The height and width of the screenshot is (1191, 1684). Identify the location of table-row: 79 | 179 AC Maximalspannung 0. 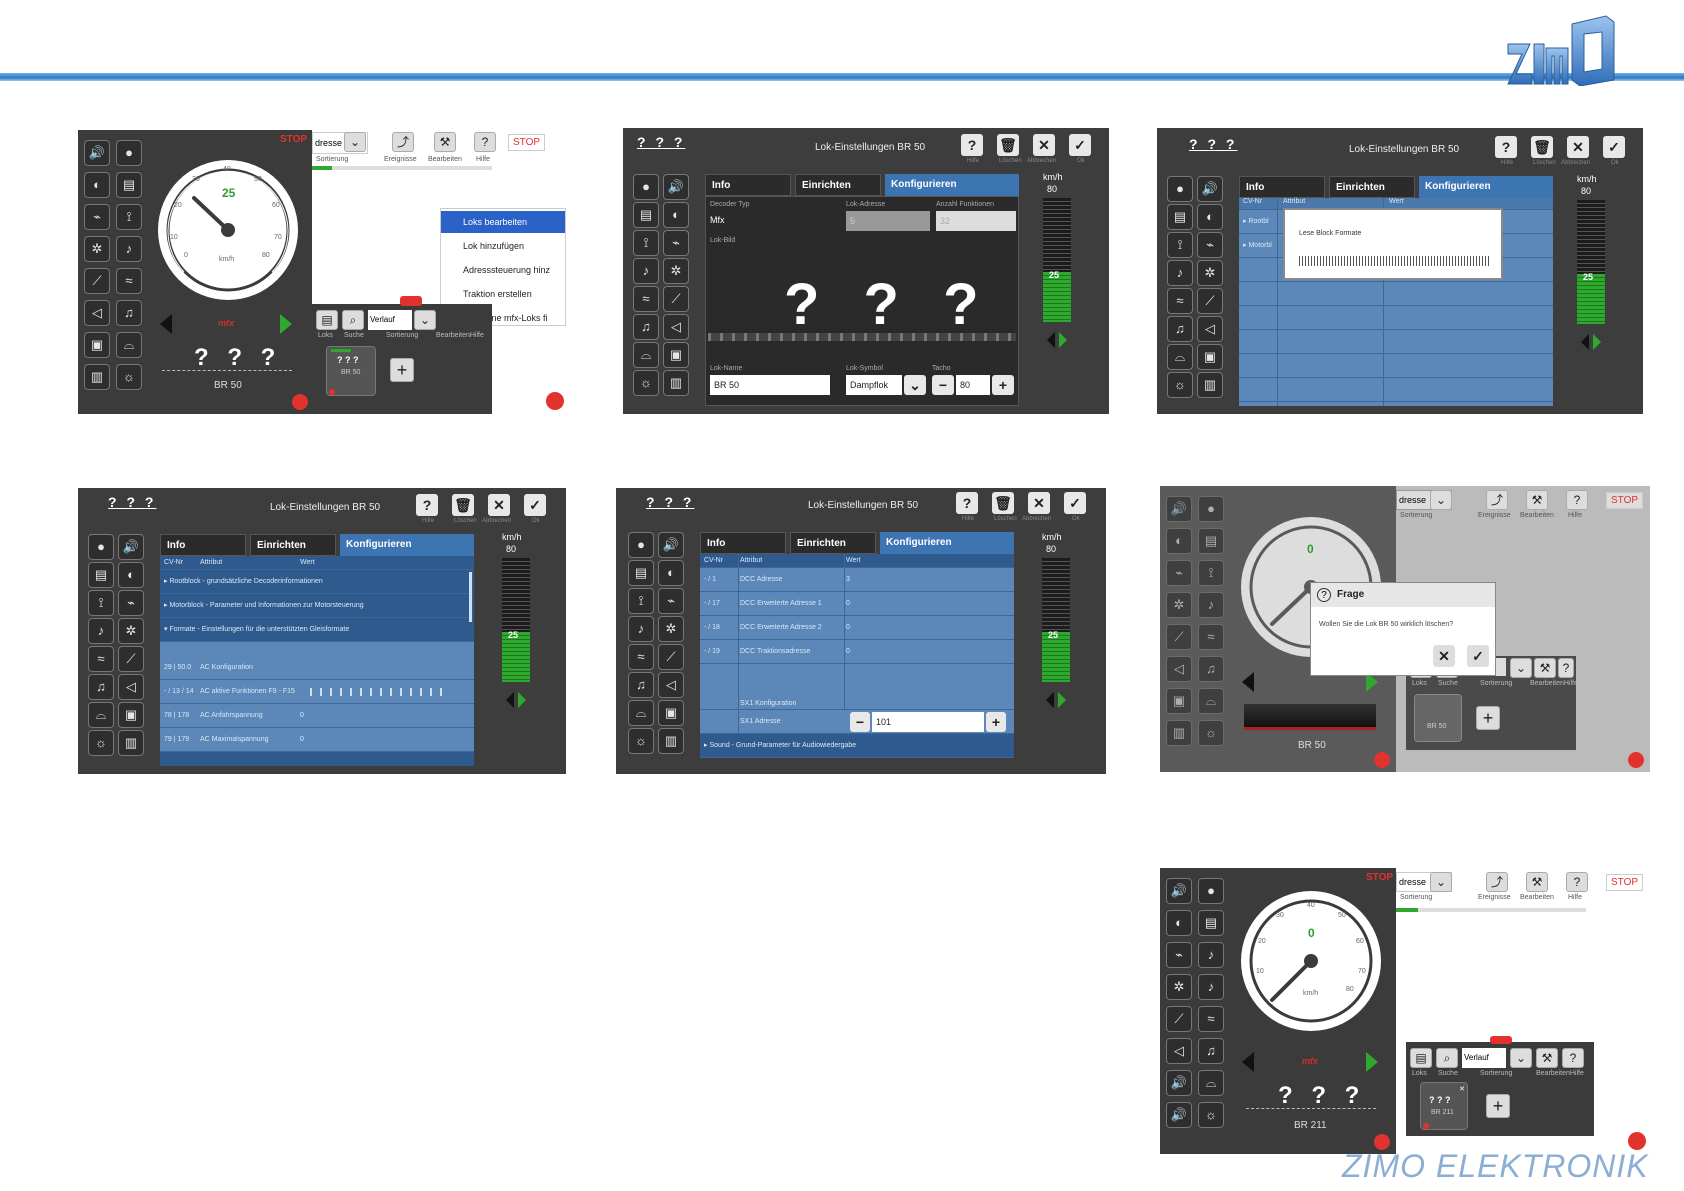
(317, 740).